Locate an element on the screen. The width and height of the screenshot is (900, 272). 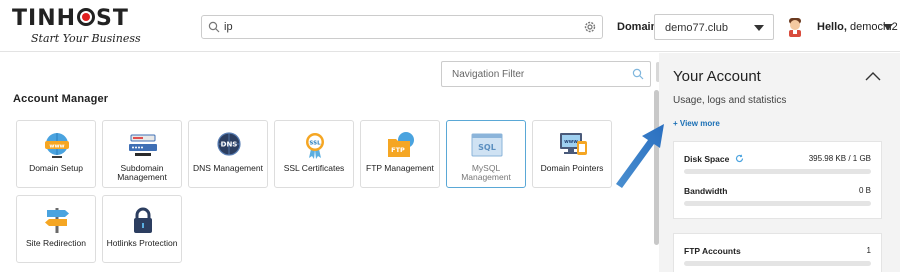
tile-label: Domain Pointers is located at coordinates (572, 168).